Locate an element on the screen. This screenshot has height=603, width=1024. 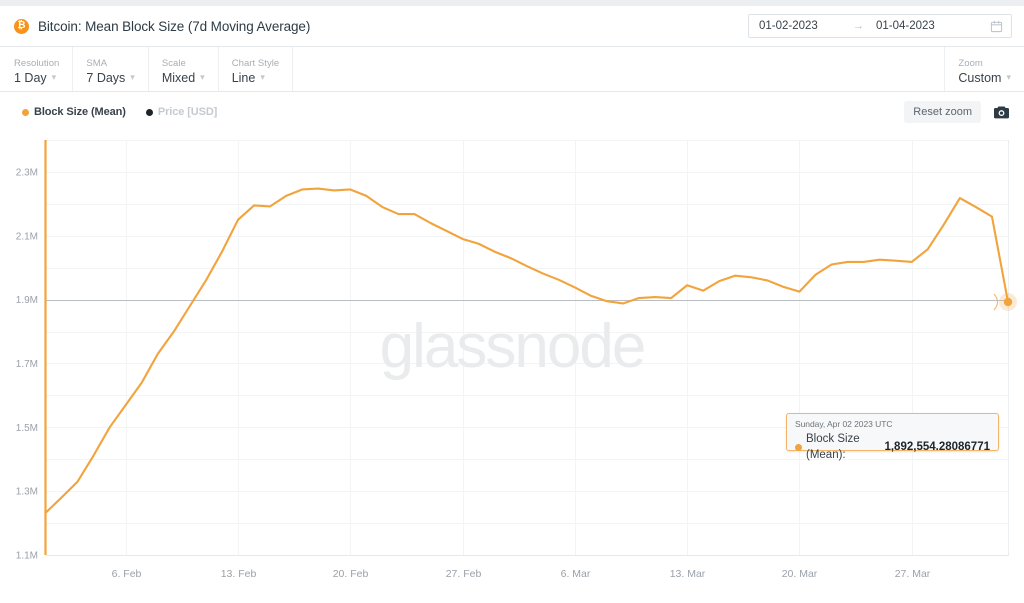
date-range-end: 01-04-2023 is located at coordinates (921, 26).